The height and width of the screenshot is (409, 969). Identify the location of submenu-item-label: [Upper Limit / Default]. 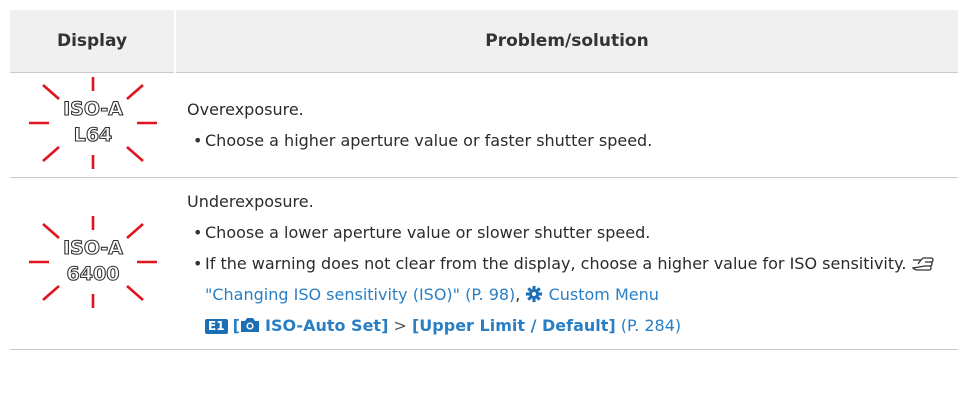
(514, 325).